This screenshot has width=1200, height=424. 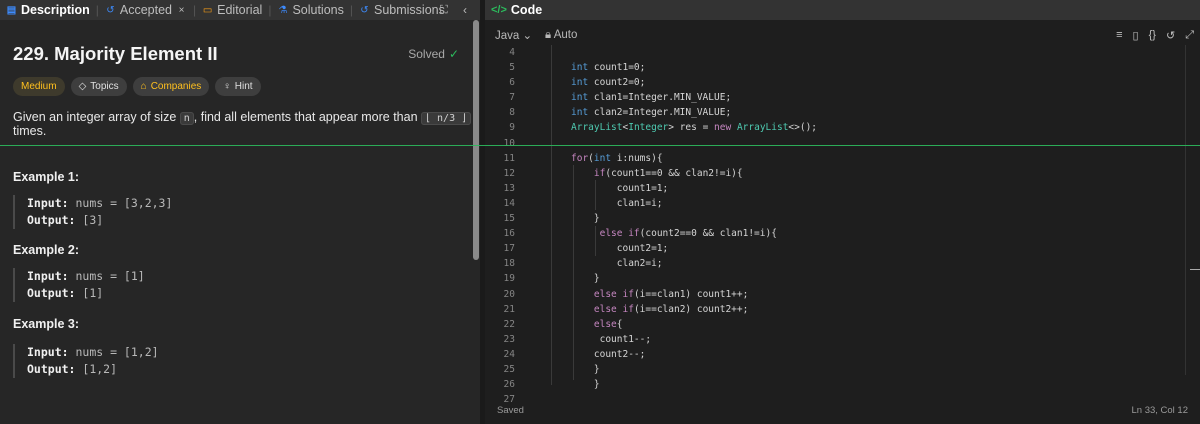 What do you see at coordinates (509, 385) in the screenshot?
I see `line-number: 26` at bounding box center [509, 385].